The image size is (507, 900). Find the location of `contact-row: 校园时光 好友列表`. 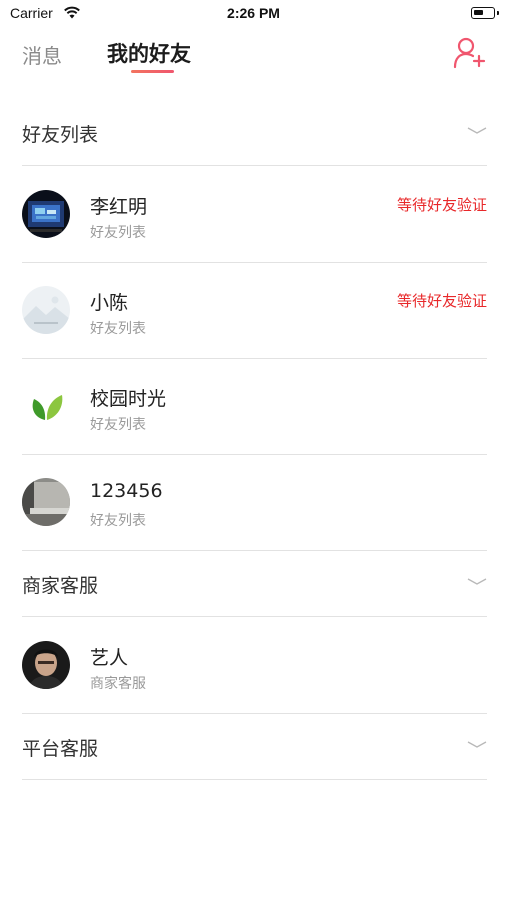

contact-row: 校园时光 好友列表 is located at coordinates (254, 406).